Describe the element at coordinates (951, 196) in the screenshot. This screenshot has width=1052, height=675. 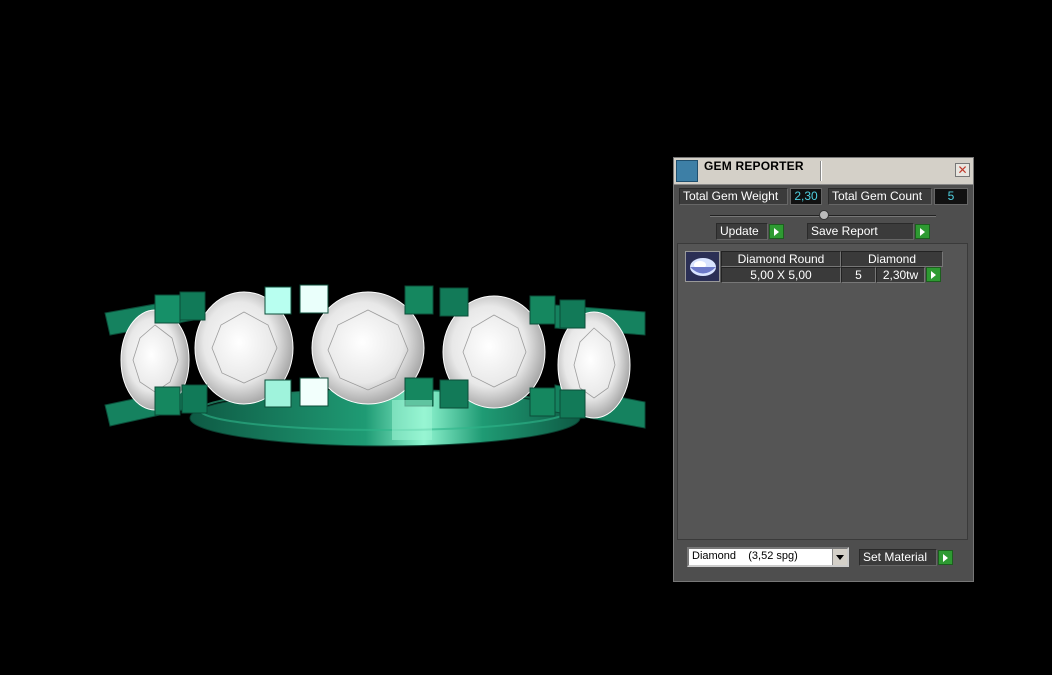
I see `total-gem-count-value: 5` at that location.